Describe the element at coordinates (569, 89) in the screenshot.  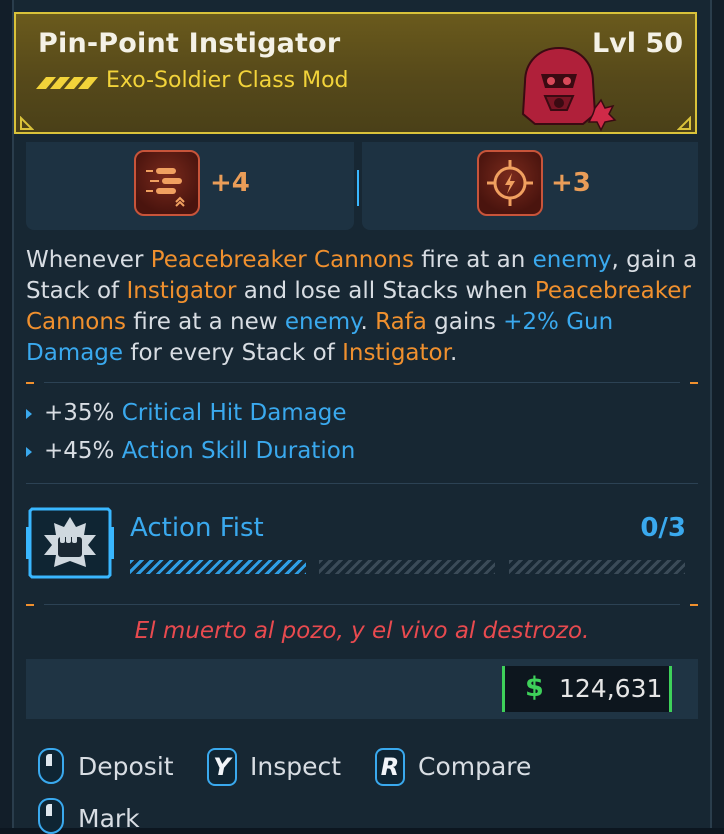
I see `exo-soldier-class-icon` at that location.